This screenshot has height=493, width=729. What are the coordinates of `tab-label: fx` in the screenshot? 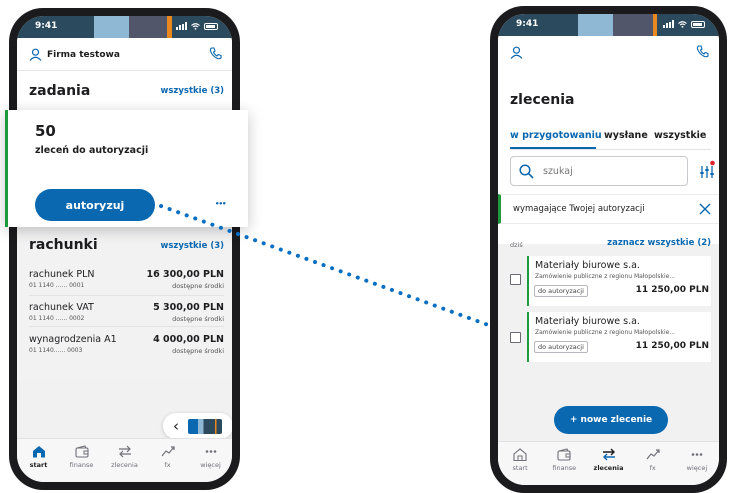 It's located at (167, 465).